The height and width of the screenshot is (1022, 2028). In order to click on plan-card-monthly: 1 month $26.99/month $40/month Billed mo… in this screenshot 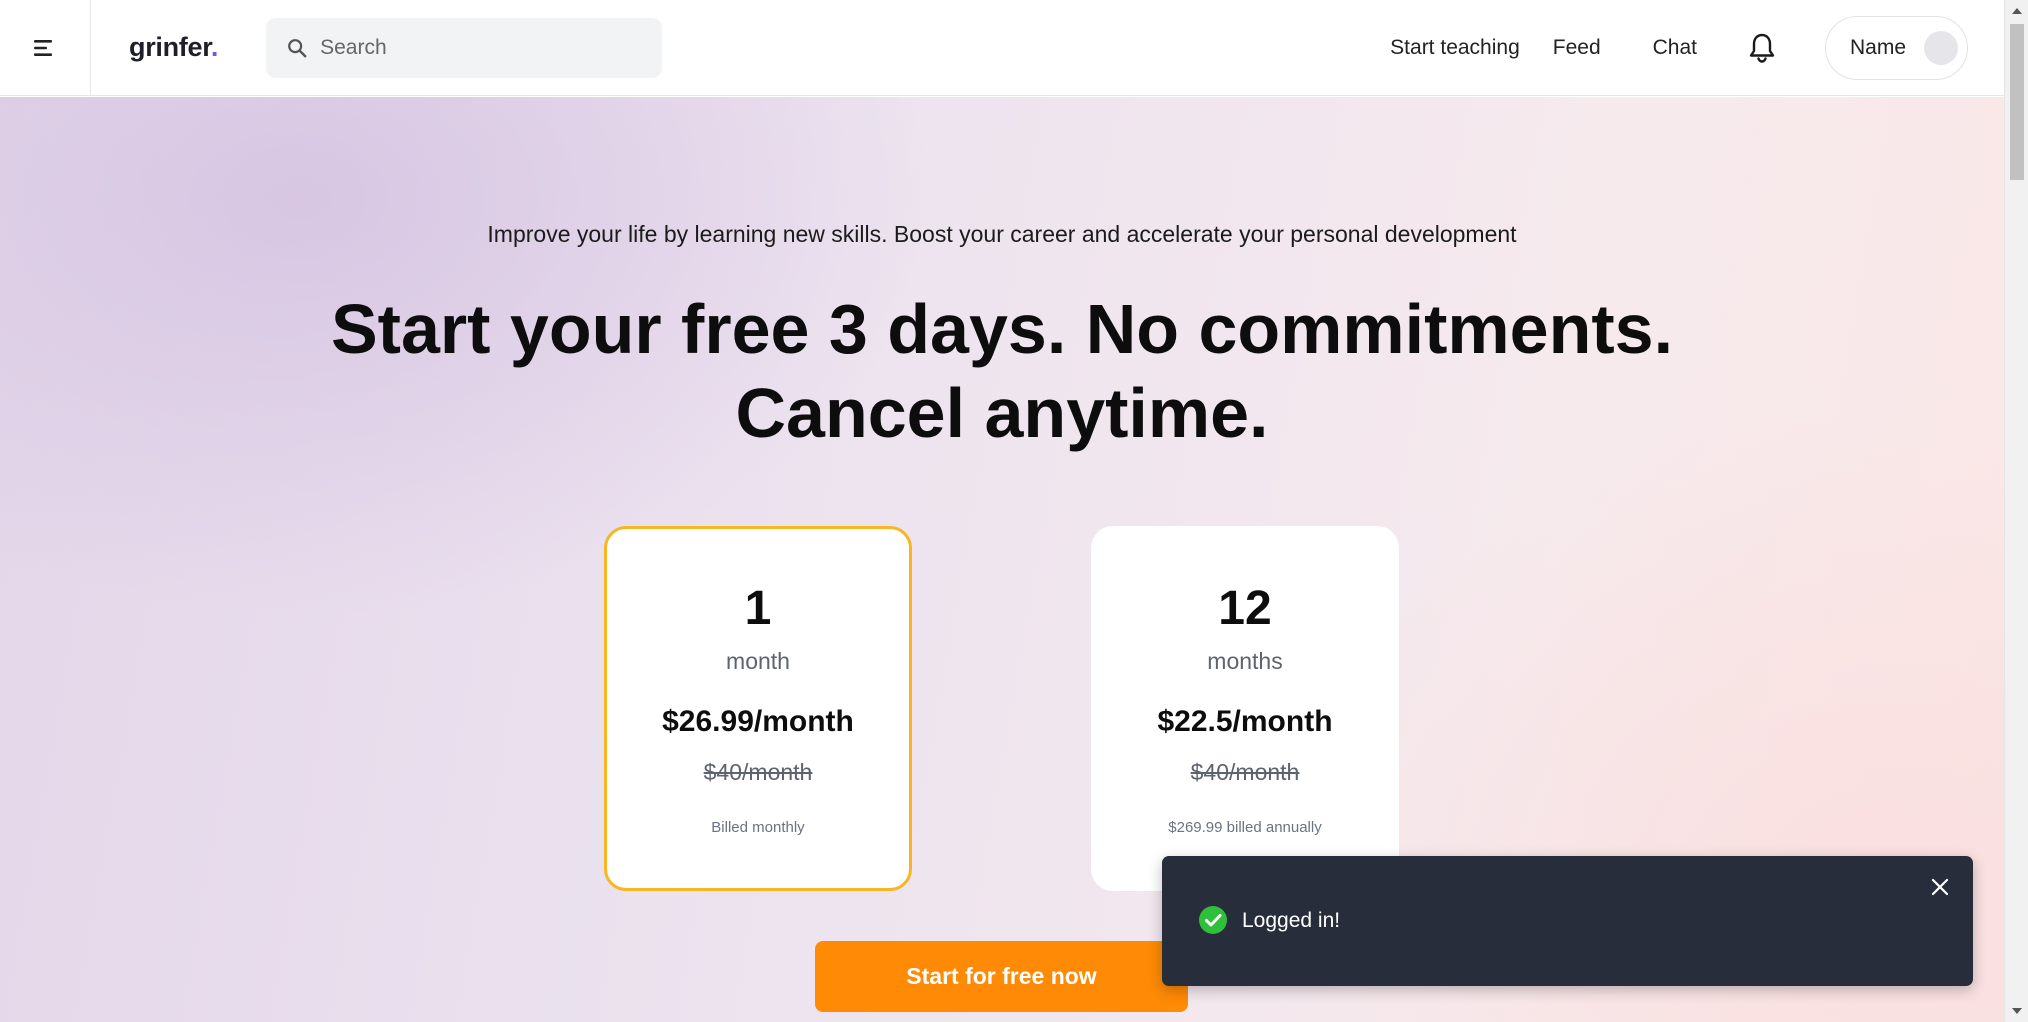, I will do `click(758, 708)`.